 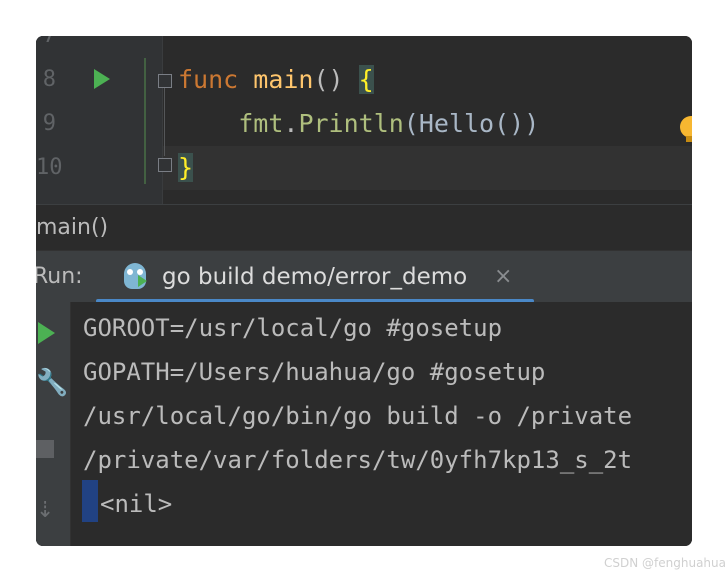 I want to click on code-text: fmt.Println(Hello()), so click(x=389, y=123).